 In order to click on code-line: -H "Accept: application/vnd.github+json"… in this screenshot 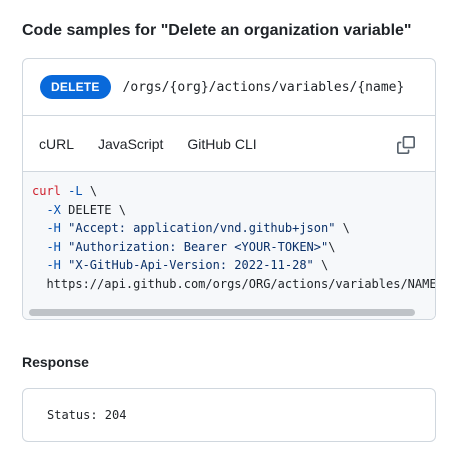, I will do `click(233, 228)`.